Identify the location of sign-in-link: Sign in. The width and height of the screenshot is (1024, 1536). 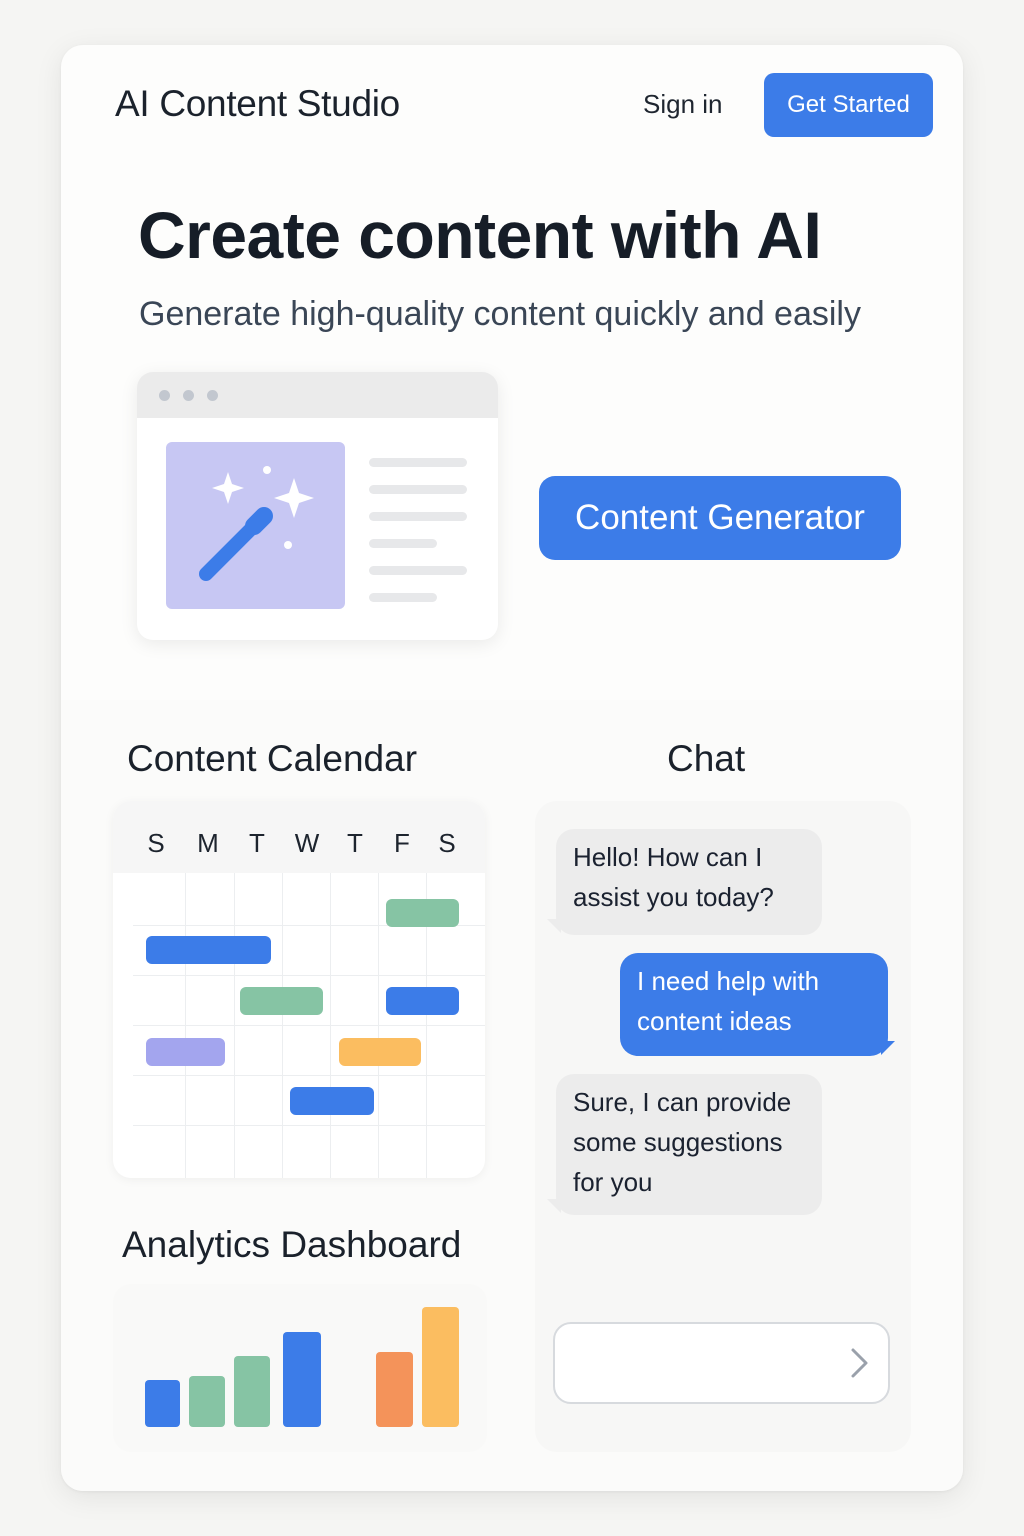
(683, 104).